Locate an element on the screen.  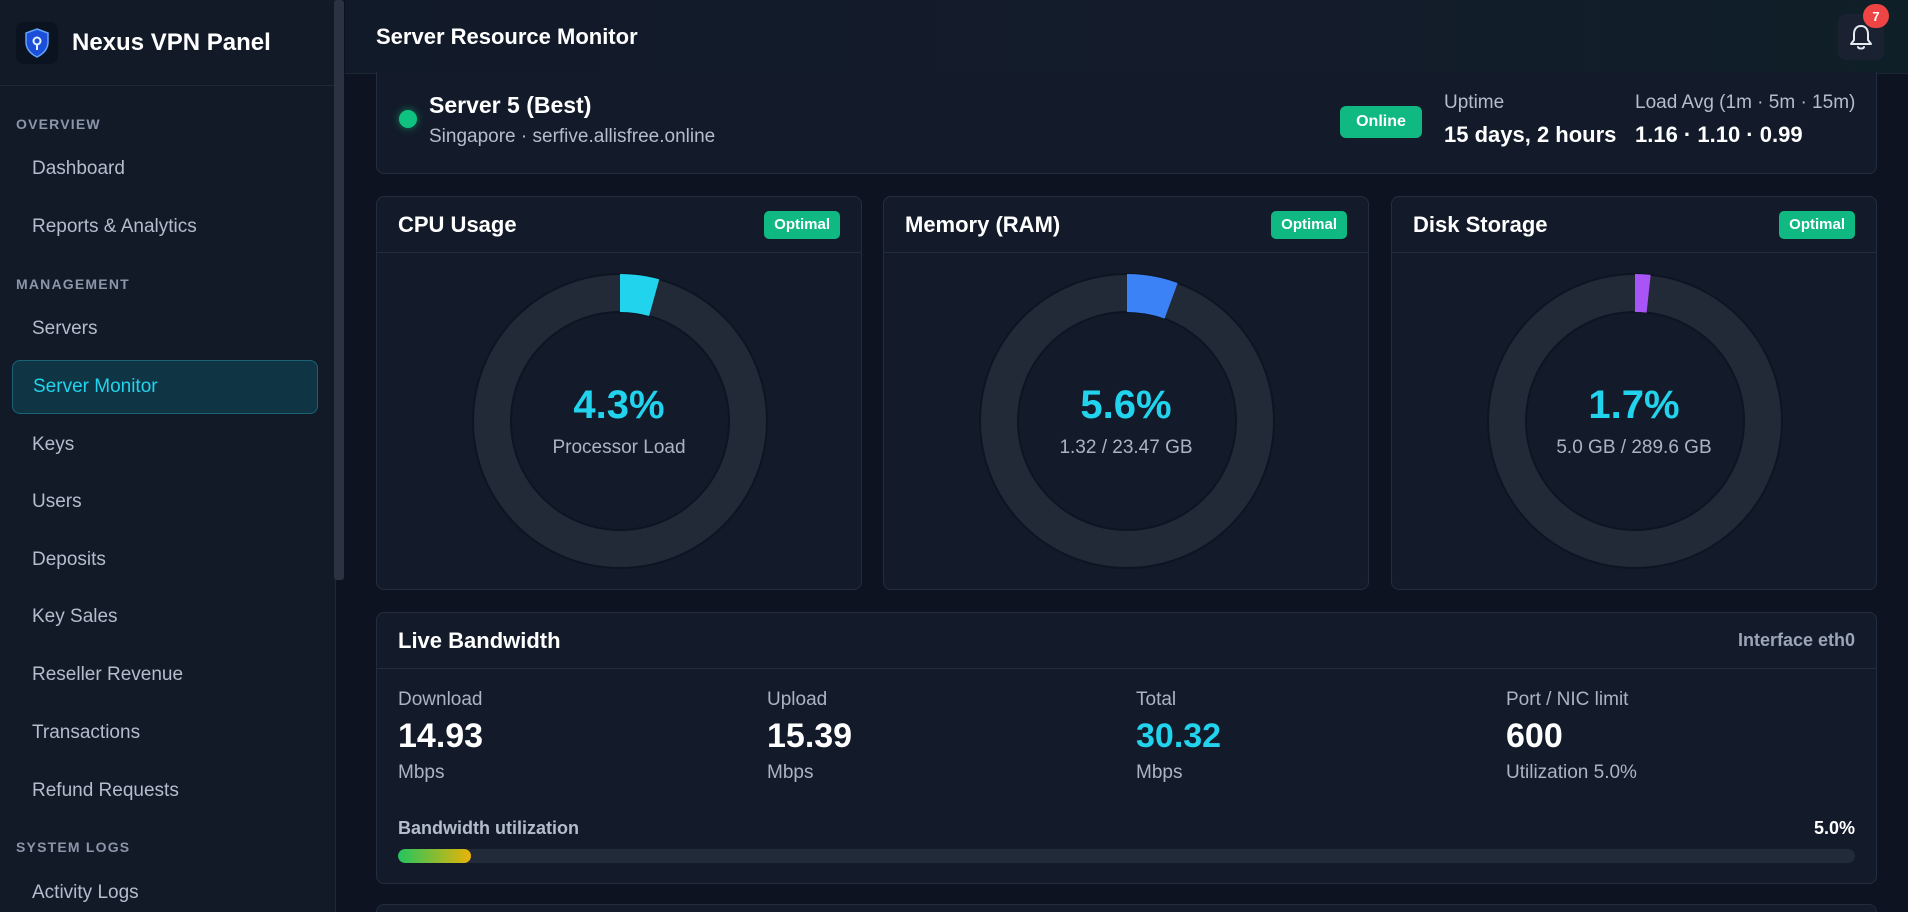
sidebar-item-server-monitor: Server Monitor is located at coordinates (165, 387).